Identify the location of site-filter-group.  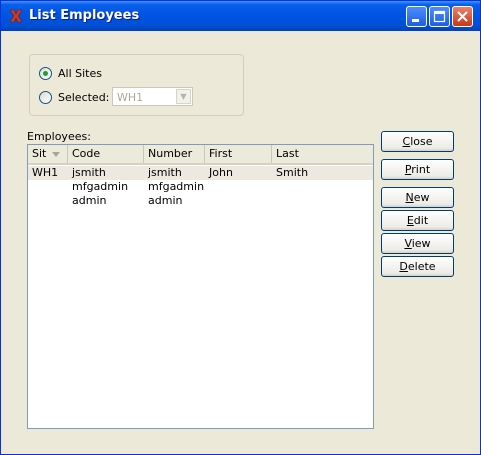
(136, 85).